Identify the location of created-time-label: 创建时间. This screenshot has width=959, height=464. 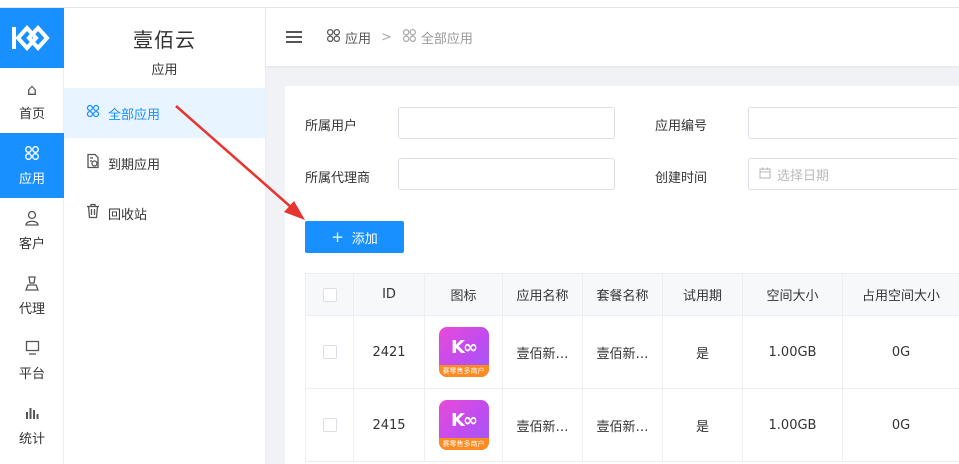
(681, 178).